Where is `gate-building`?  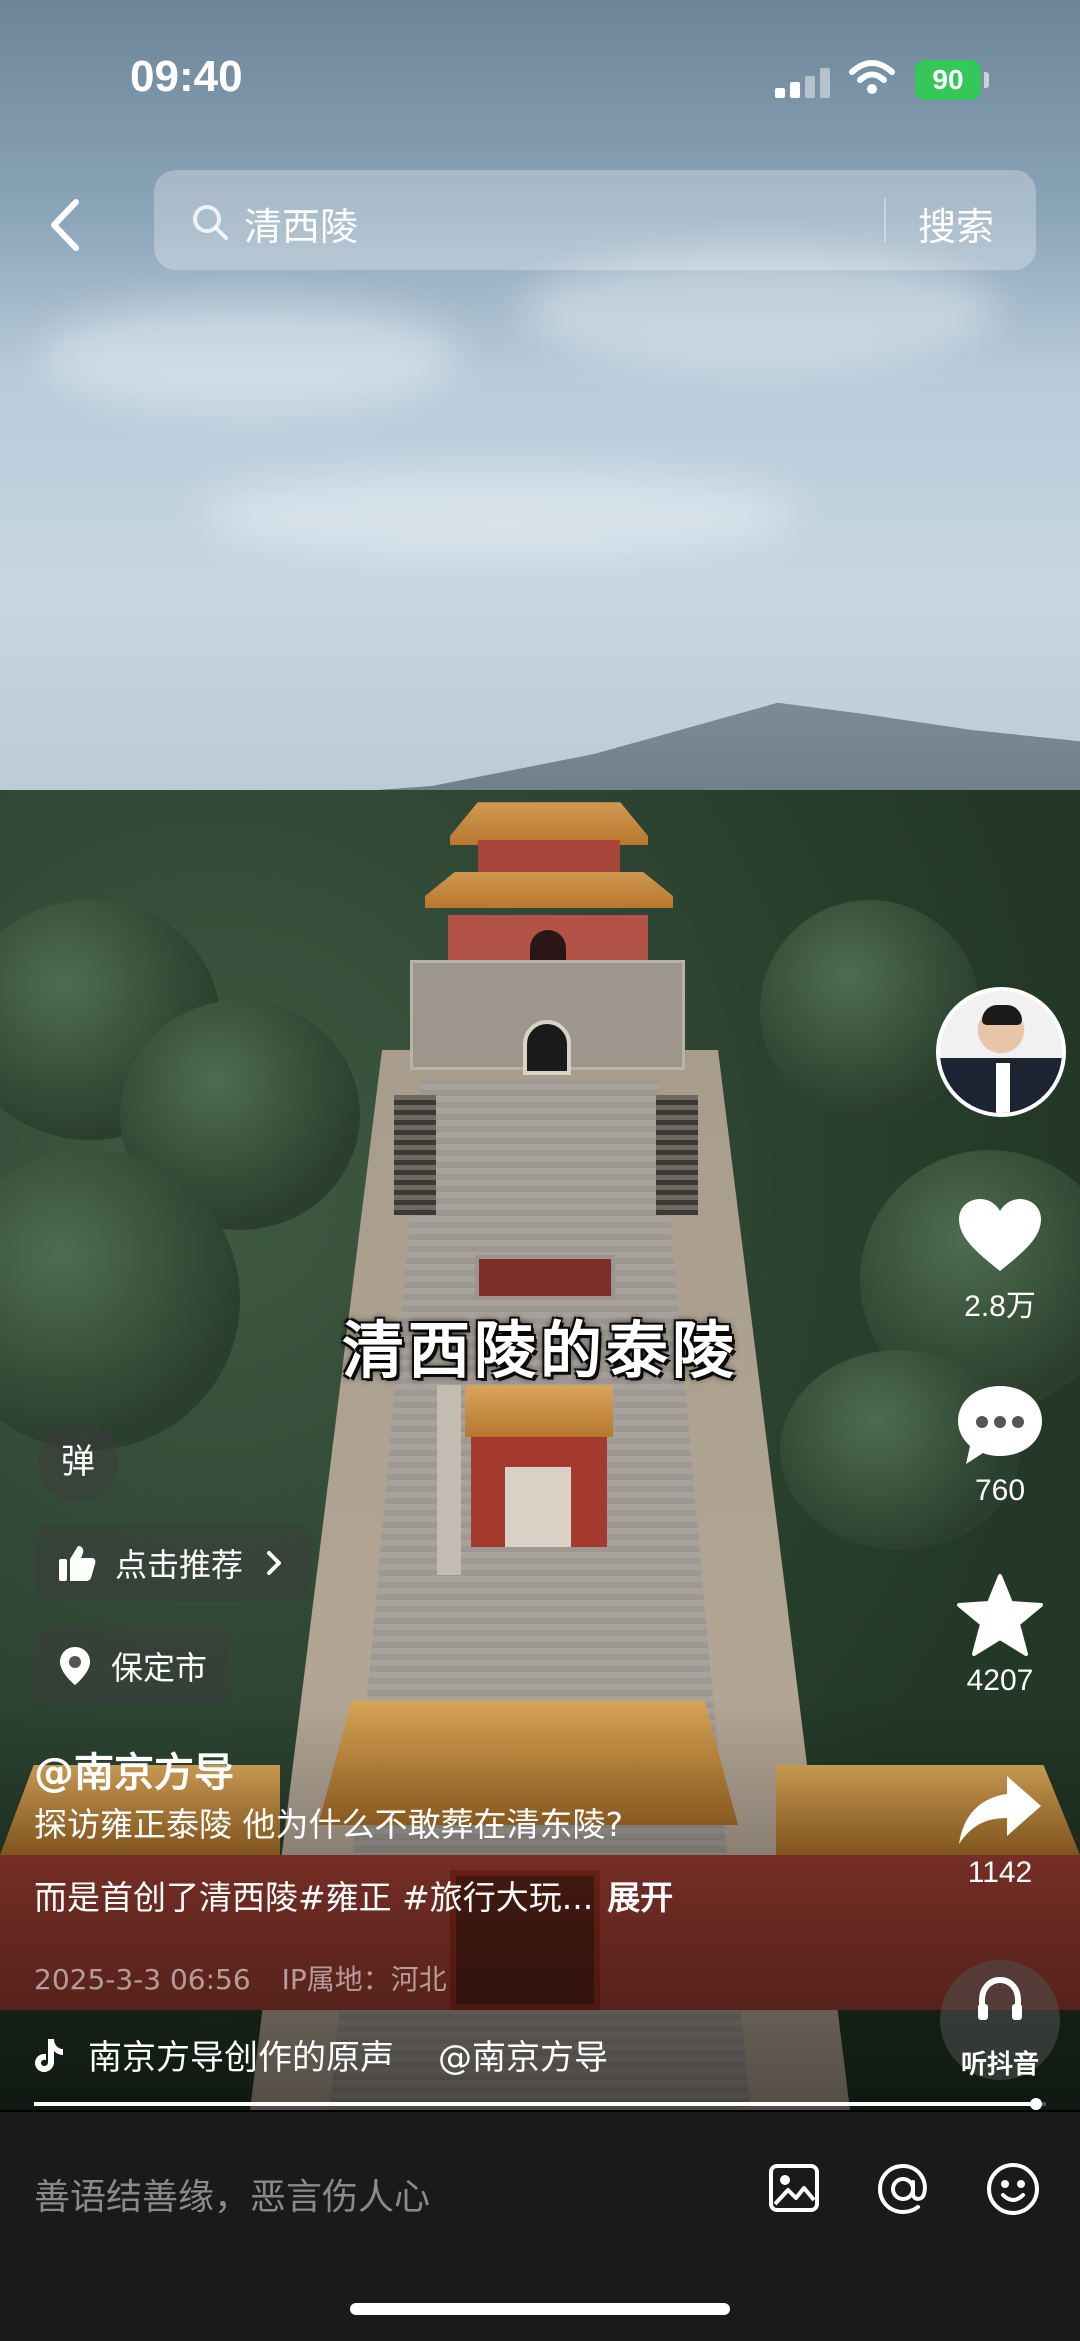 gate-building is located at coordinates (539, 1472).